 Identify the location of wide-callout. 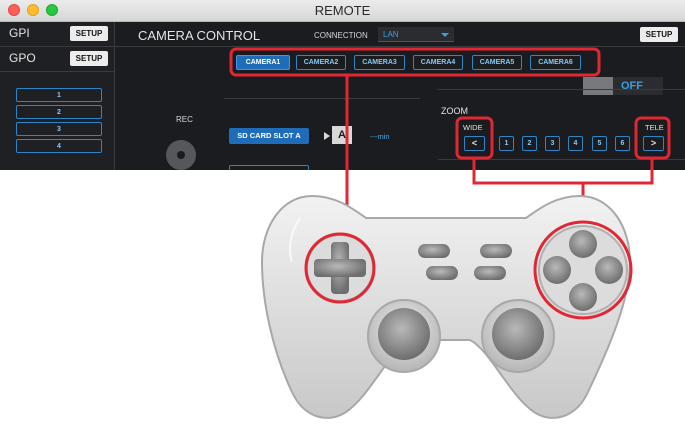
(474, 138).